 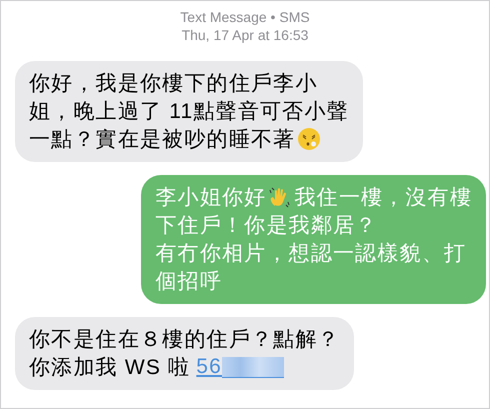 I want to click on face-emoji-icon, so click(x=309, y=139).